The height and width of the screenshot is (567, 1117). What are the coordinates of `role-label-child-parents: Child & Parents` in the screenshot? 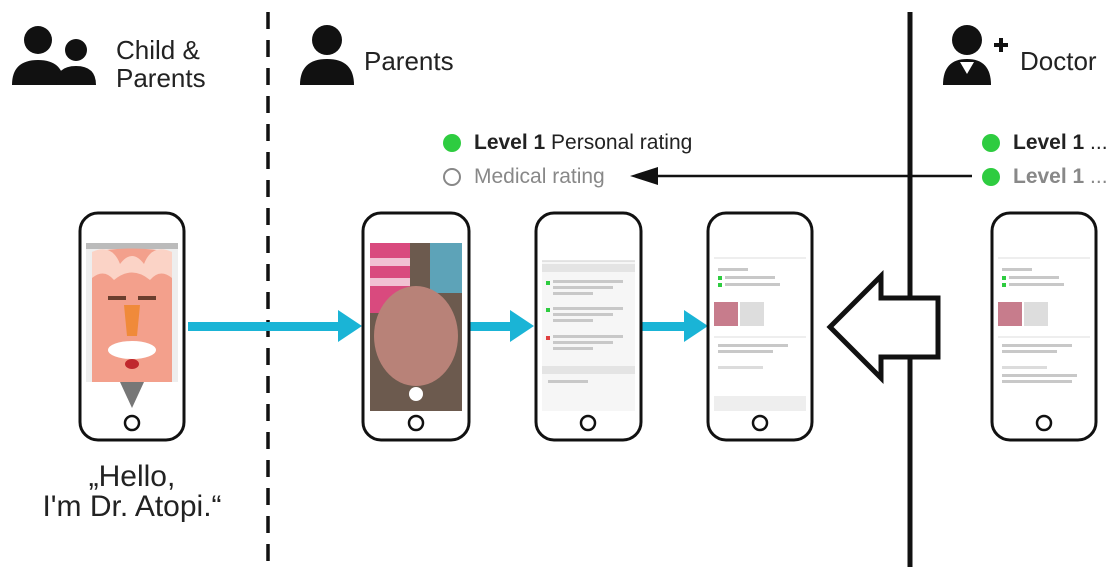 It's located at (161, 64).